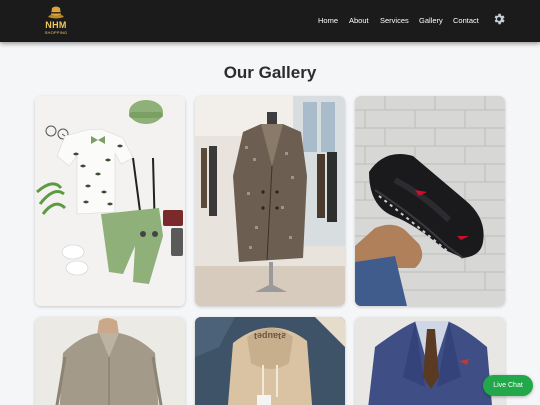 This screenshot has height=405, width=540. I want to click on brand-logo: NHM SHOPPING, so click(56, 21).